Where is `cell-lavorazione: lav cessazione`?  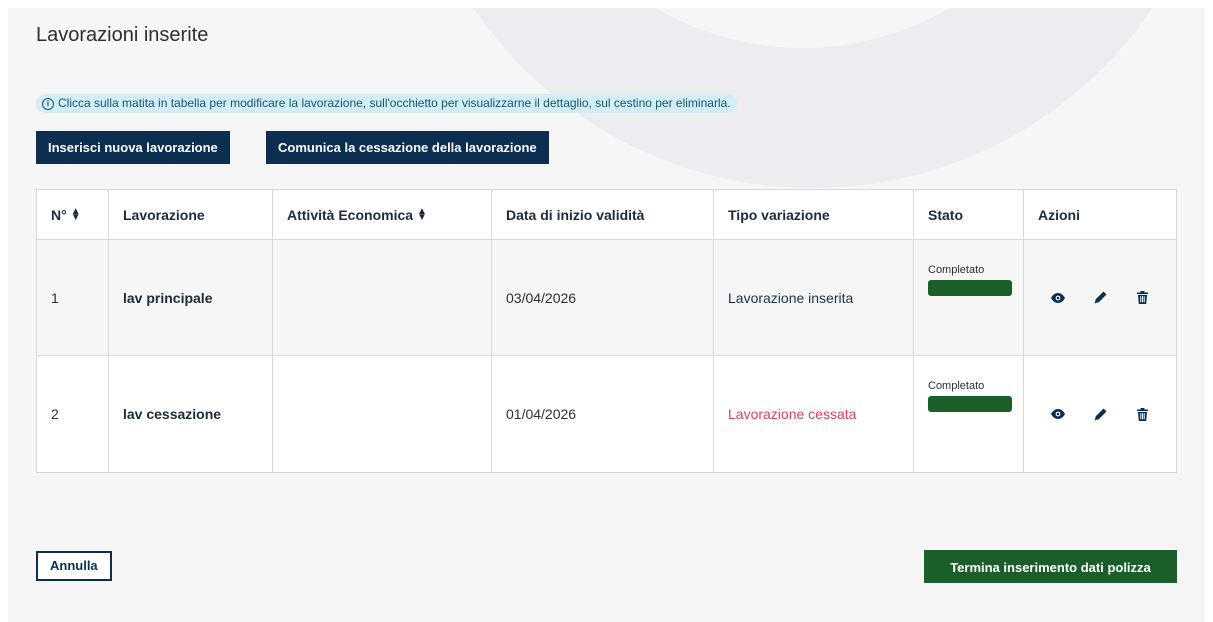 cell-lavorazione: lav cessazione is located at coordinates (191, 414).